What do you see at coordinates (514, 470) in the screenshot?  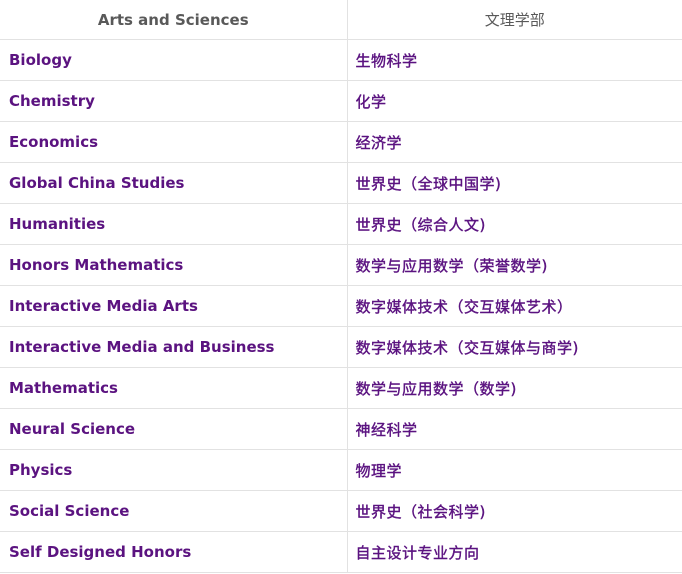 I see `major-name-chinese: 物理学` at bounding box center [514, 470].